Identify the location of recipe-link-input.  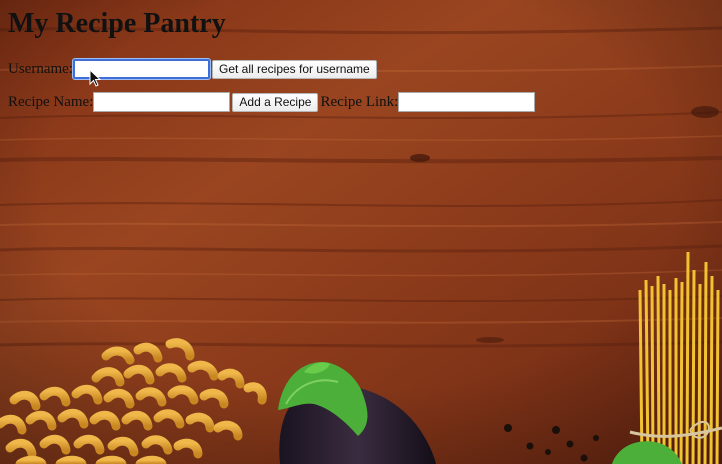
(467, 102).